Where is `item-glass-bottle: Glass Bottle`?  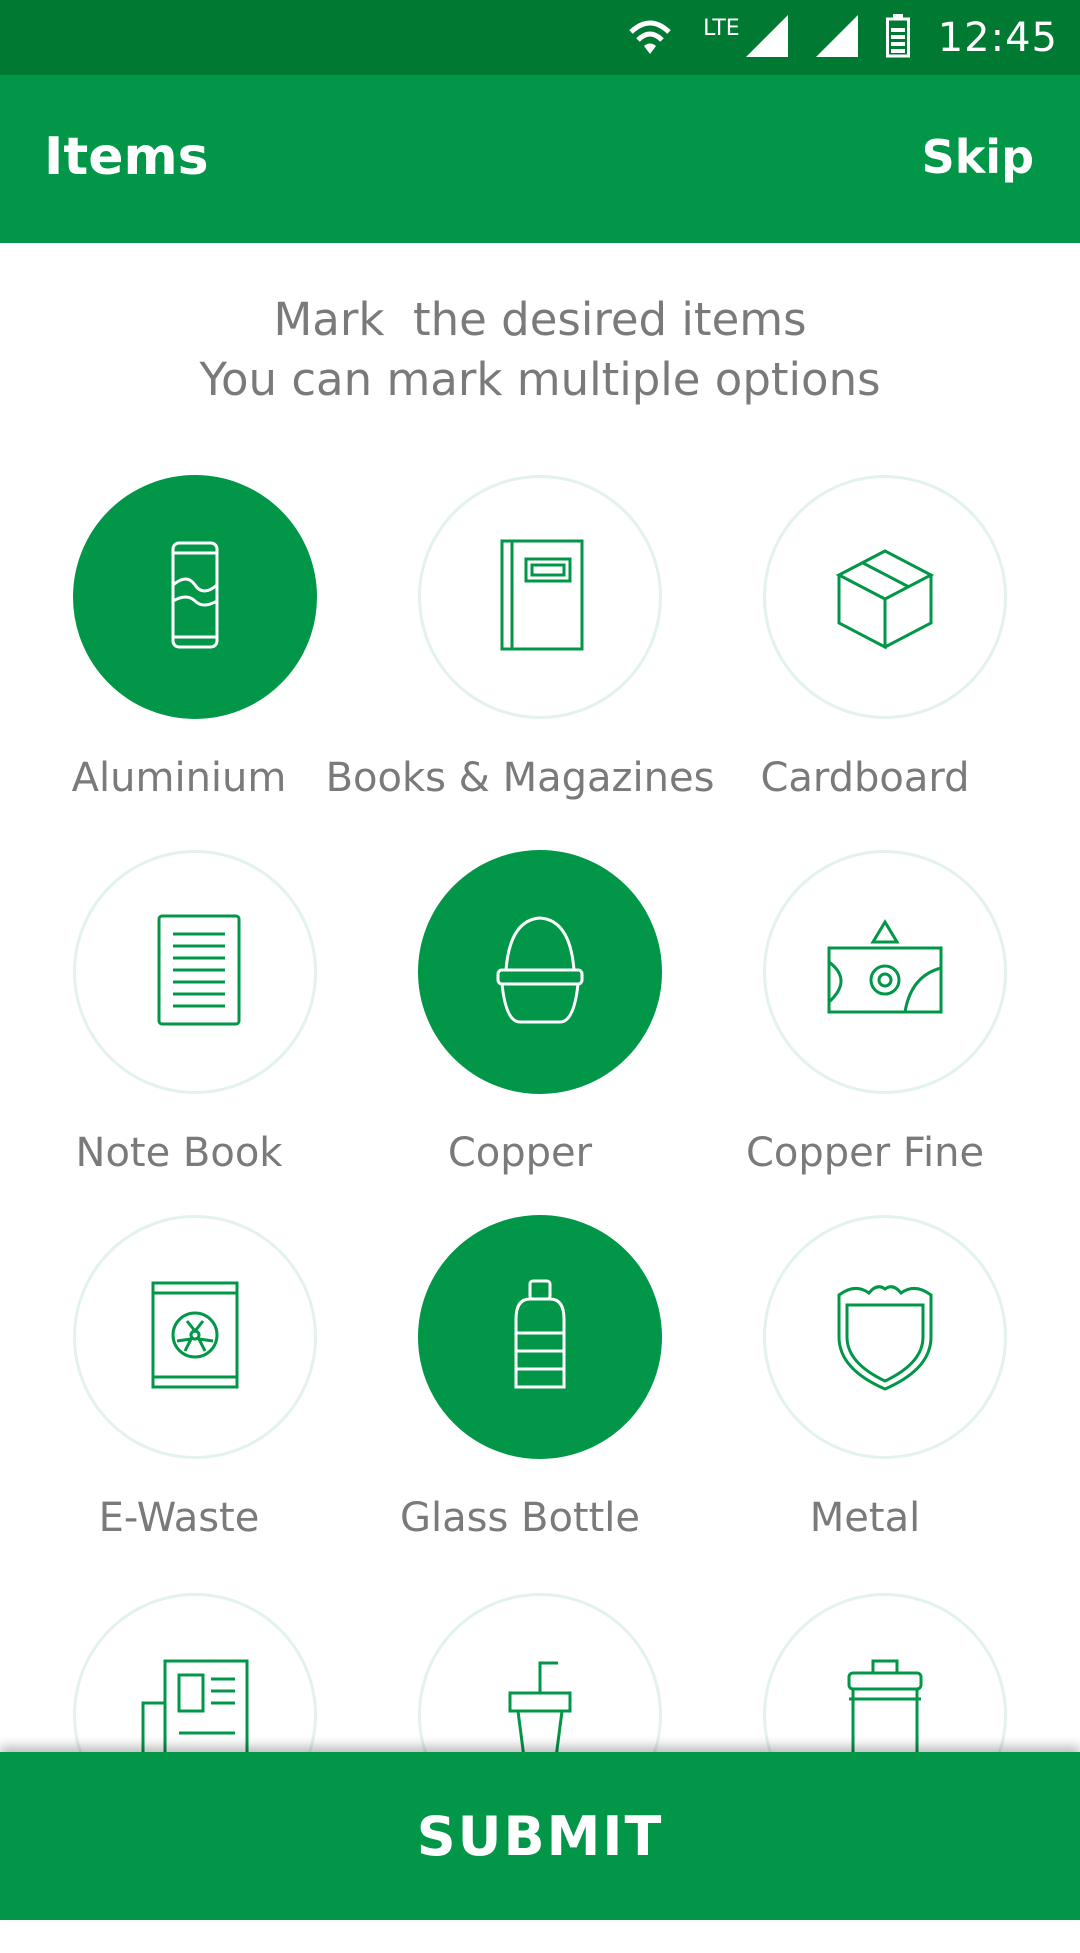
item-glass-bottle: Glass Bottle is located at coordinates (525, 1395).